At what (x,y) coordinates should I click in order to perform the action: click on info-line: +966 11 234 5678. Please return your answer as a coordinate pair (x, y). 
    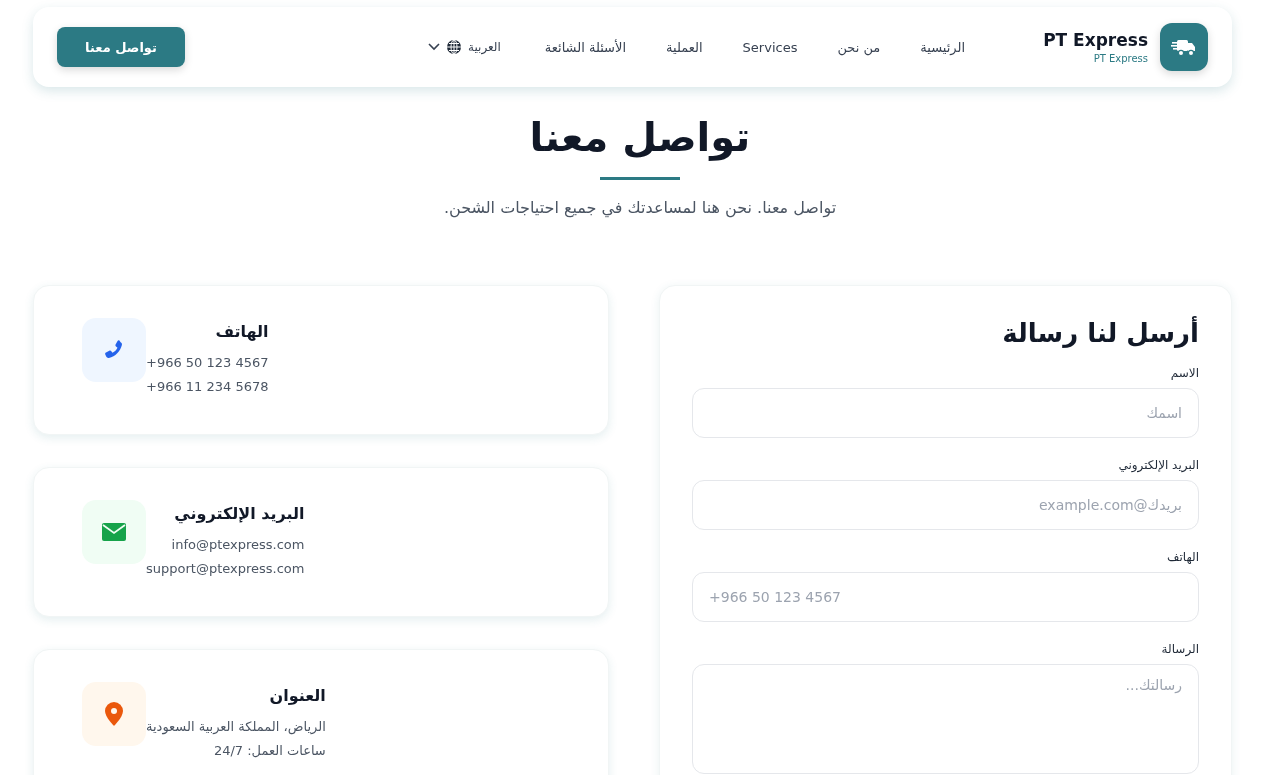
    Looking at the image, I should click on (207, 387).